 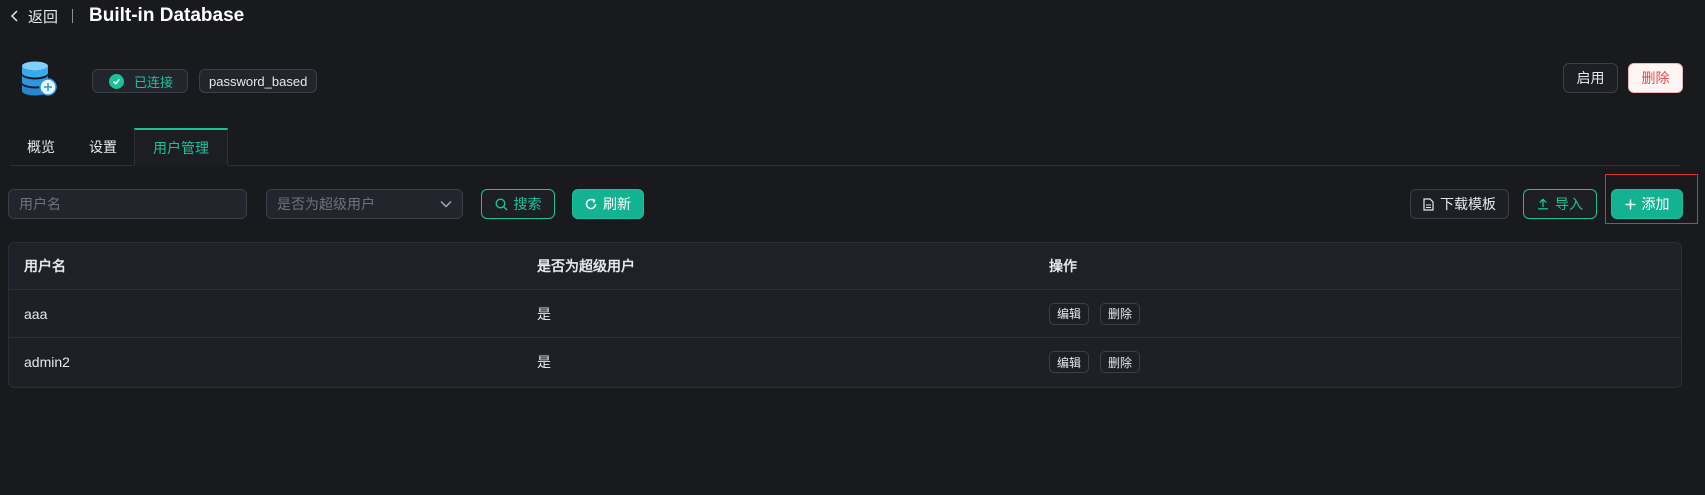 I want to click on search-icon, so click(x=501, y=204).